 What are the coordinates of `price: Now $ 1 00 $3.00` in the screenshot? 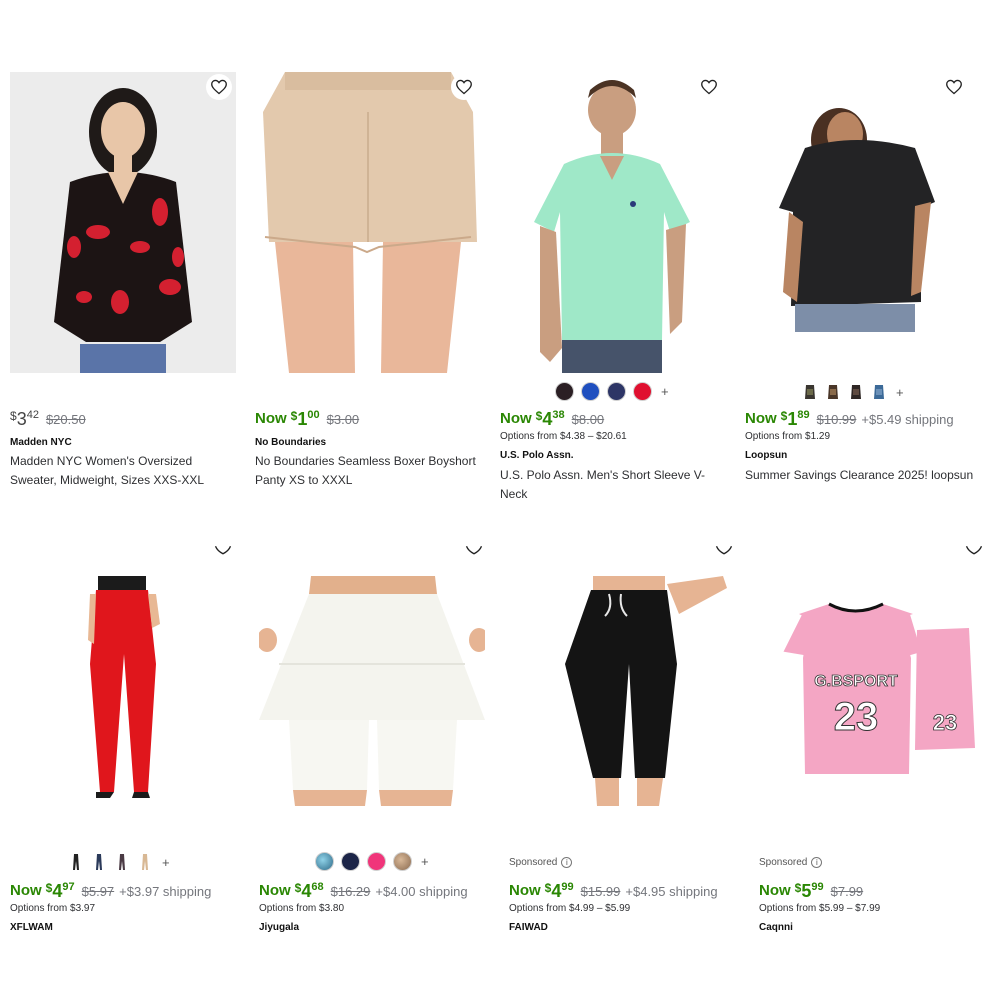 It's located at (307, 420).